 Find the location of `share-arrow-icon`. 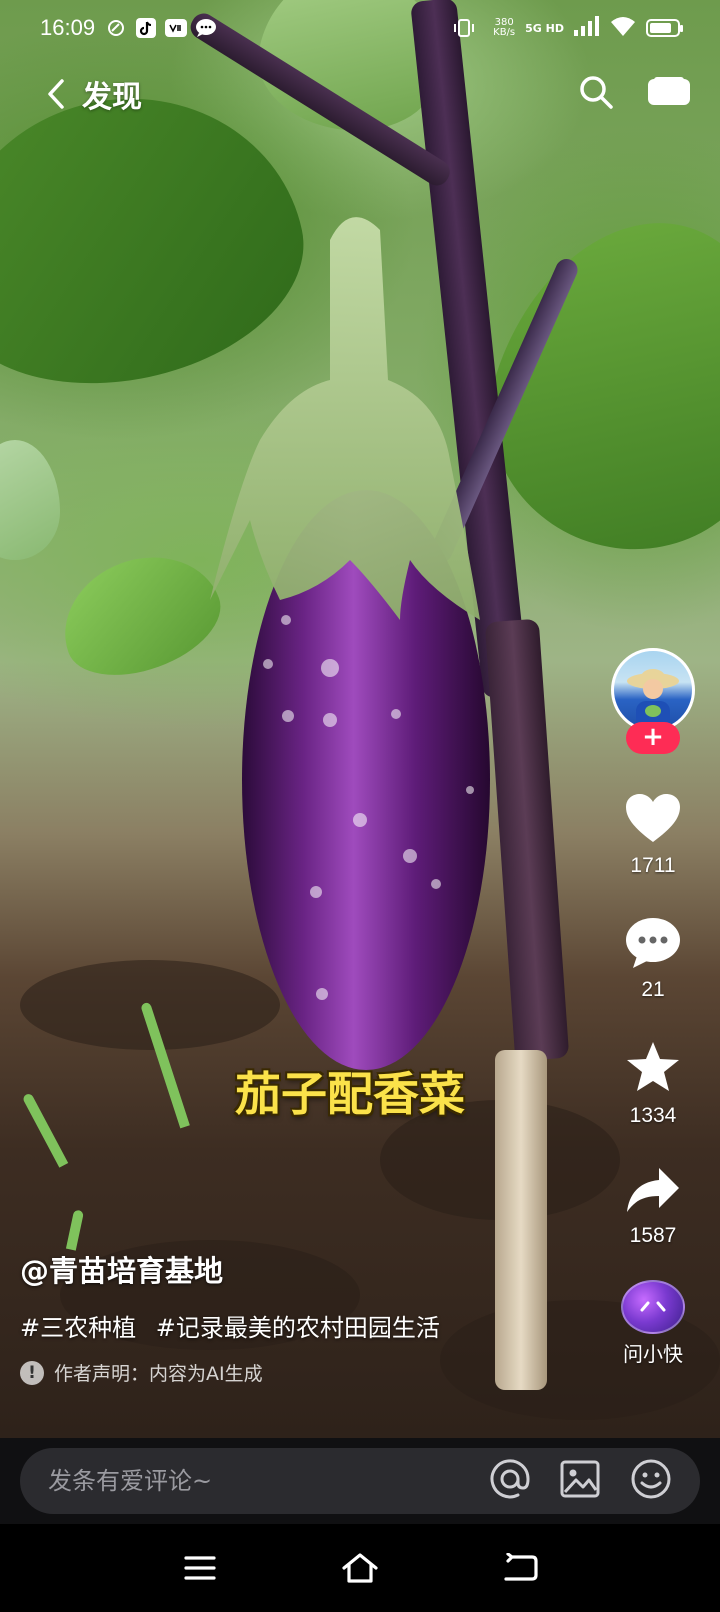

share-arrow-icon is located at coordinates (653, 1192).